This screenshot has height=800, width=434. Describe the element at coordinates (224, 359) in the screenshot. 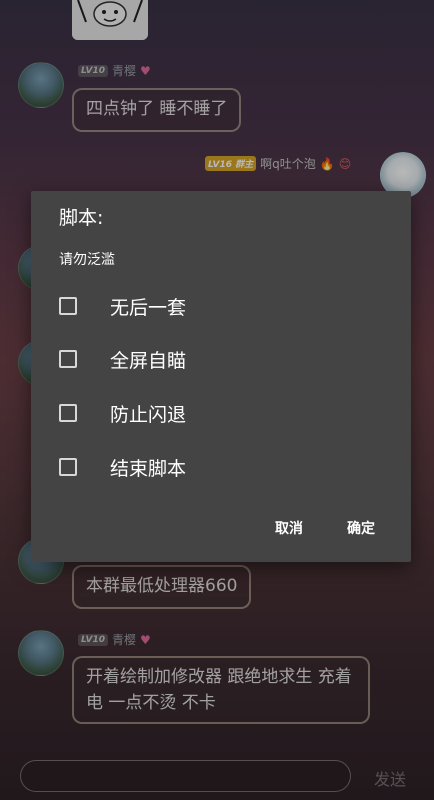

I see `option-row: 全屏自瞄` at that location.